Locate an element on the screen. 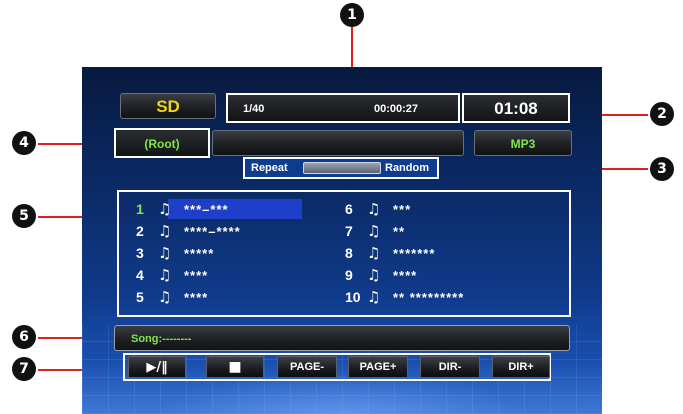 The height and width of the screenshot is (414, 683). file-format: MP3 is located at coordinates (523, 144).